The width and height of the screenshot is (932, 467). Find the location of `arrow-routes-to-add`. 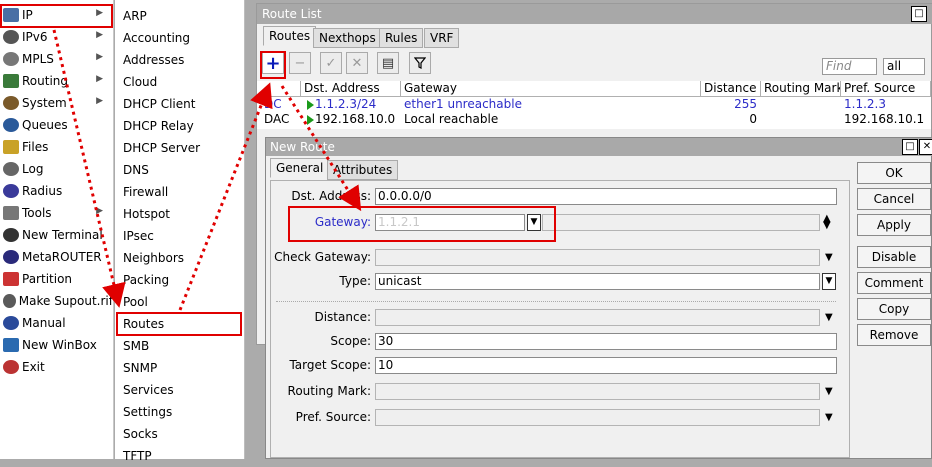

arrow-routes-to-add is located at coordinates (225, 196).